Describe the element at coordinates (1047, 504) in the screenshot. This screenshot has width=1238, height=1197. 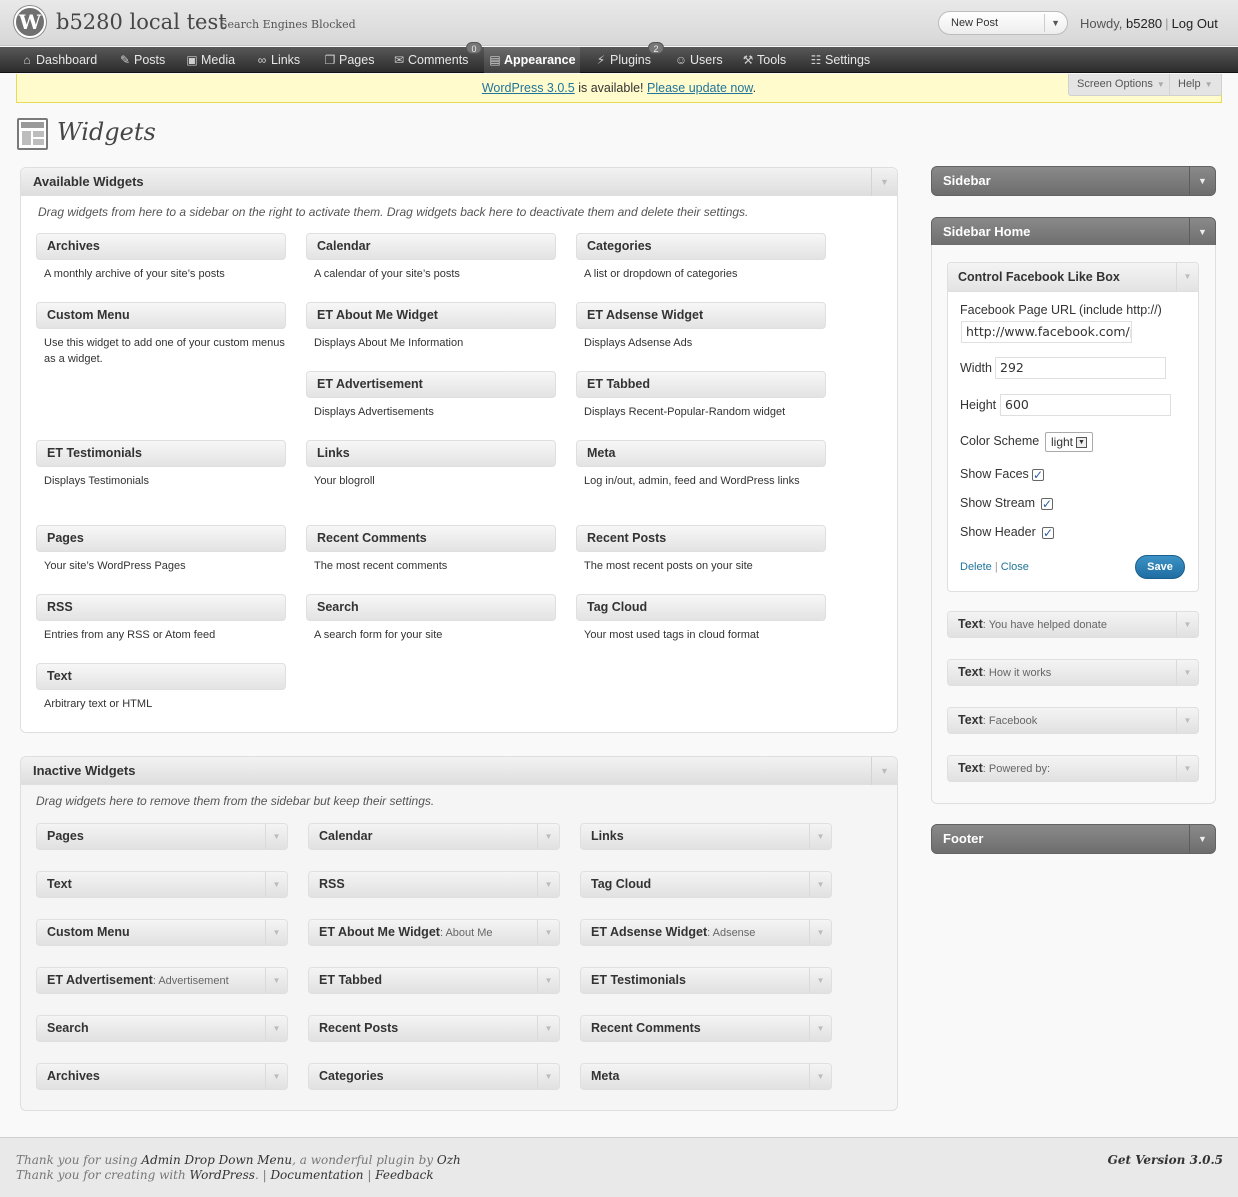
I see `show-stream-checkbox: ✓` at that location.